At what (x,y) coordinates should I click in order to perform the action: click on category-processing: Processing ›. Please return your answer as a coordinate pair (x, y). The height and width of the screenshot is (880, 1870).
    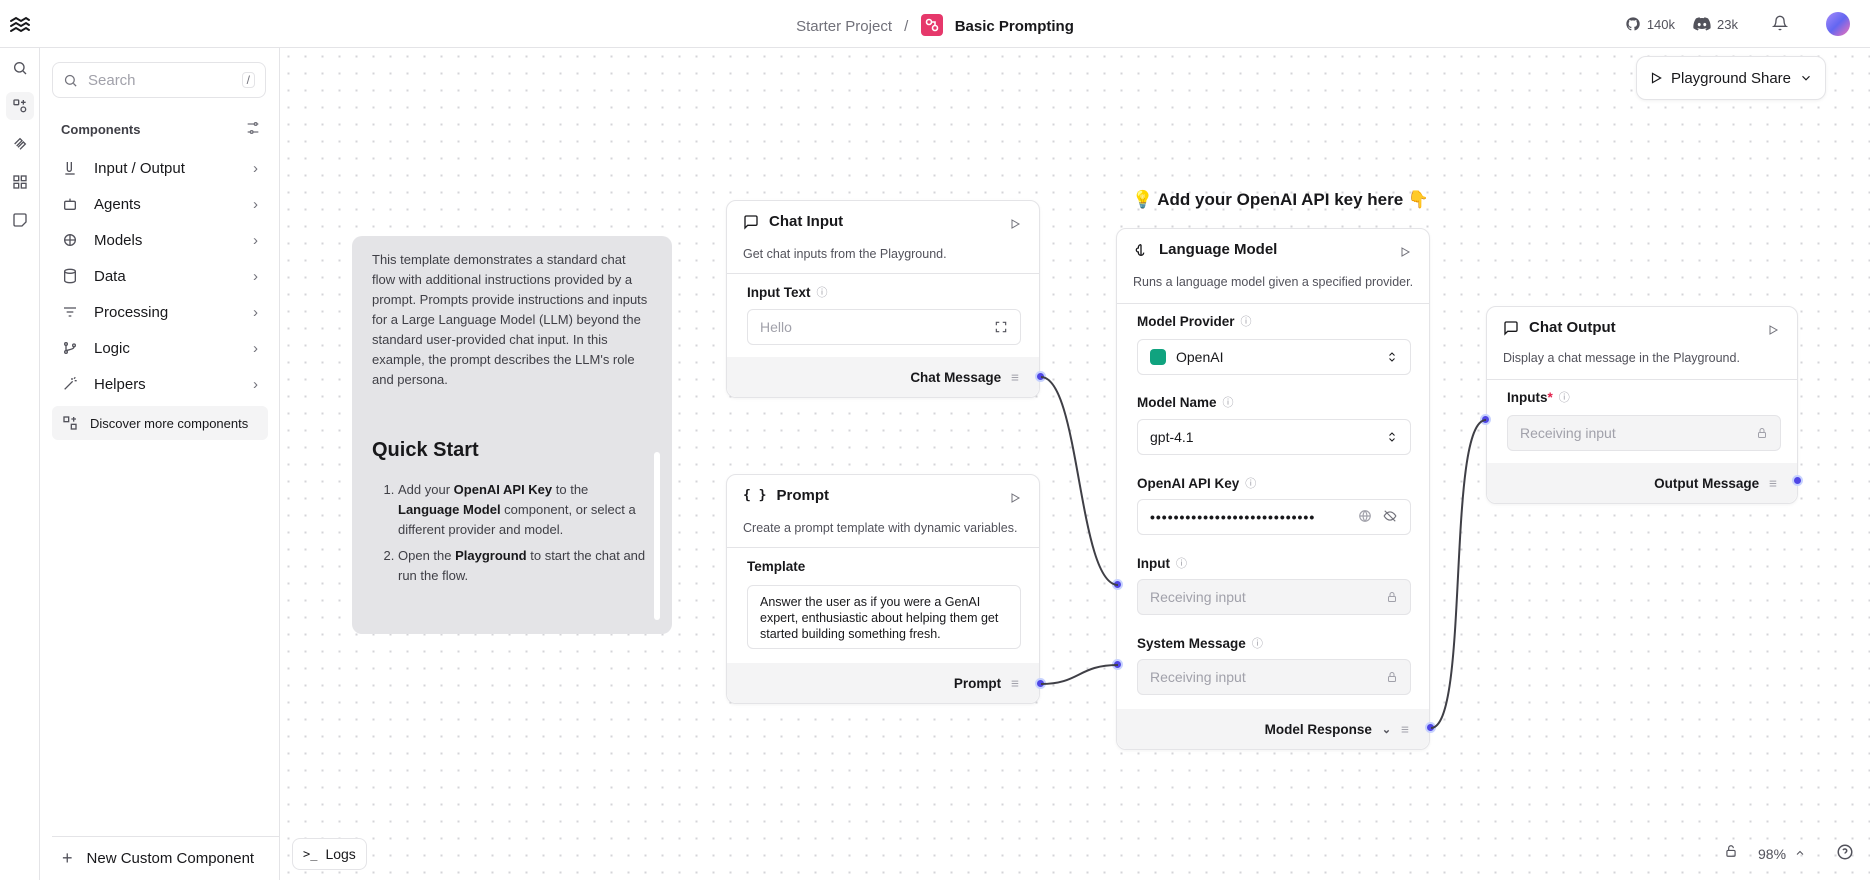
    Looking at the image, I should click on (160, 312).